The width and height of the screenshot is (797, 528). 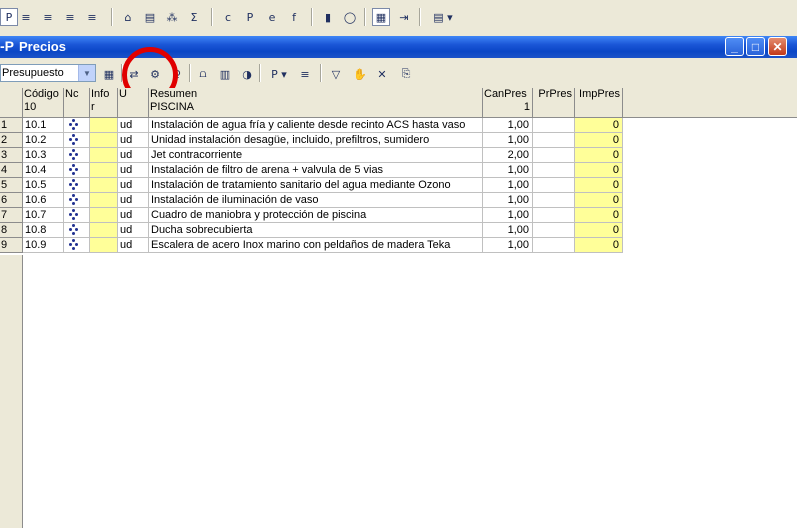 I want to click on code-icon: ⁂, so click(x=172, y=17).